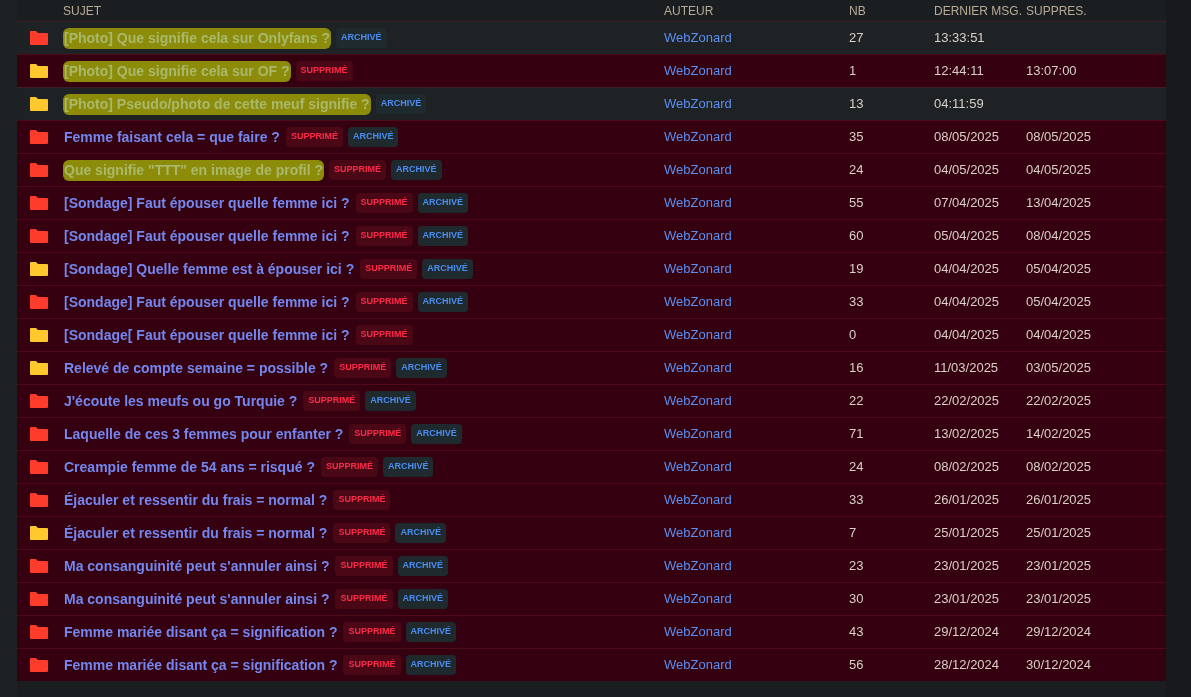 This screenshot has height=697, width=1191. What do you see at coordinates (181, 401) in the screenshot?
I see `topic-title-link: J'écoute les meufs ou go Turquie ?` at bounding box center [181, 401].